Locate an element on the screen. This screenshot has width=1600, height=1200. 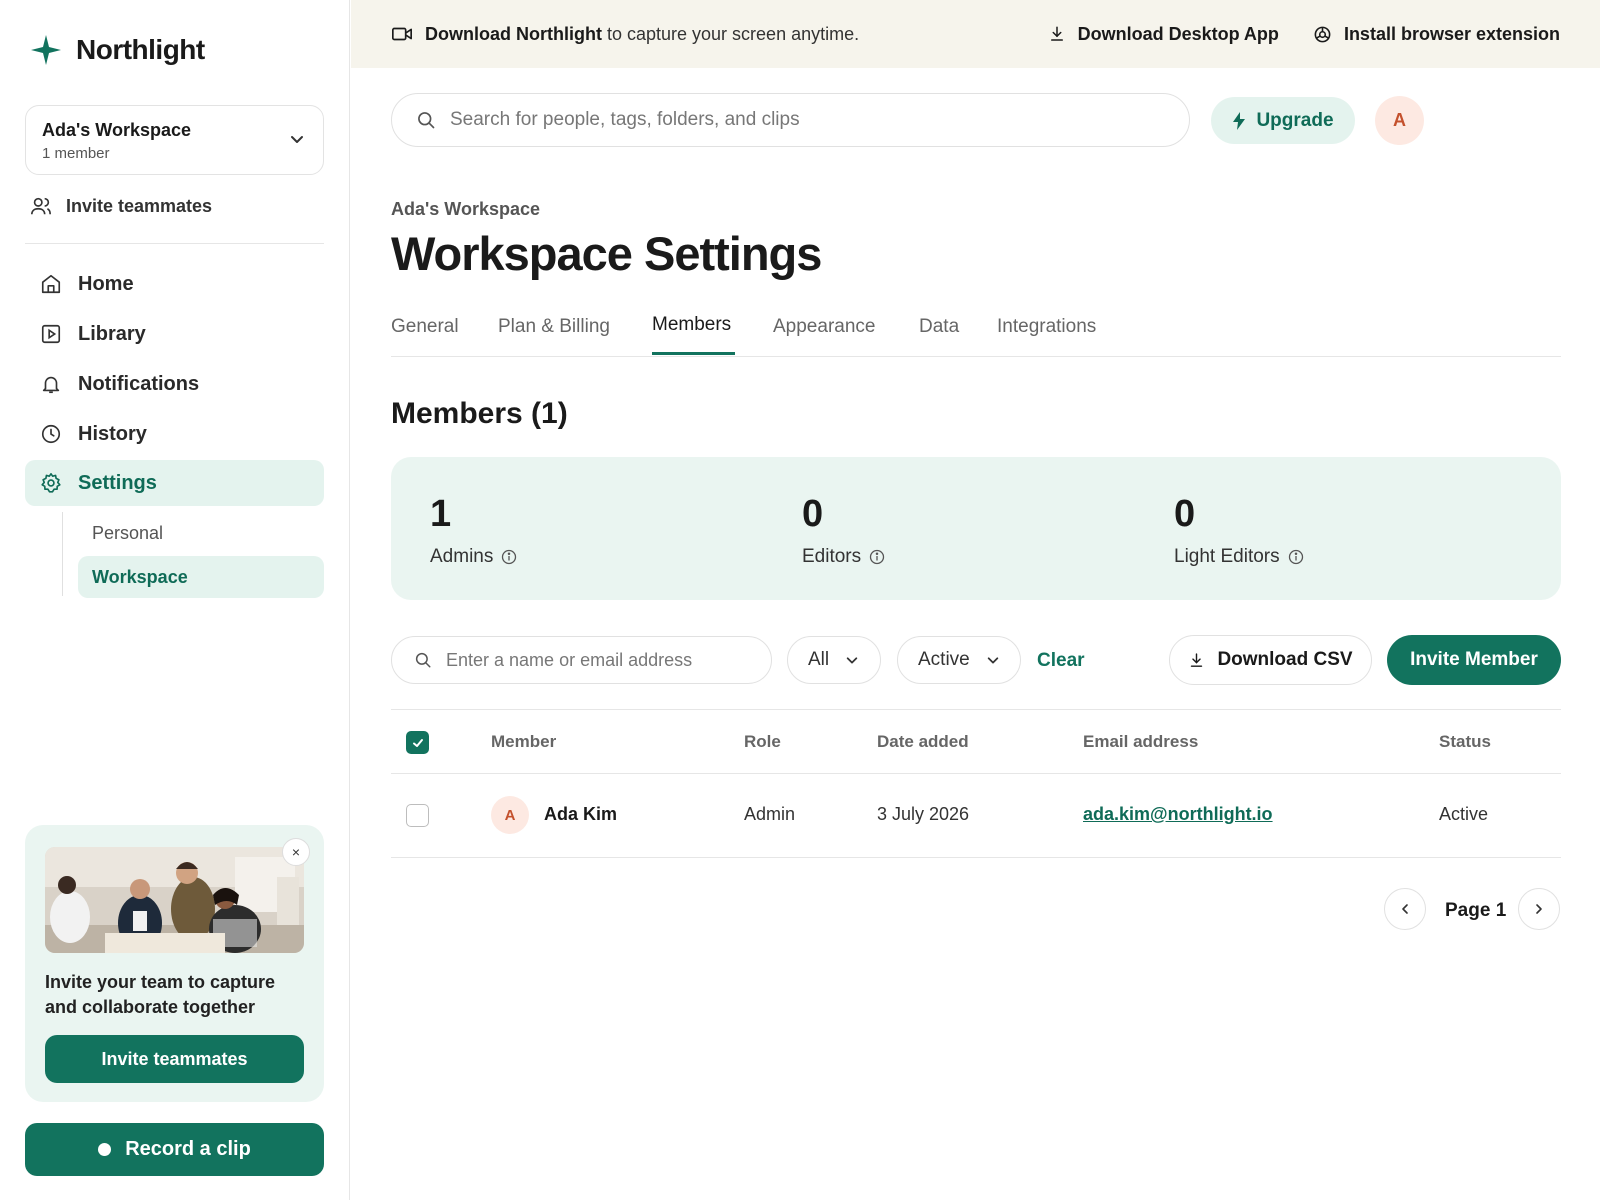
settings-sub-item-workspace: Workspace is located at coordinates (201, 577).